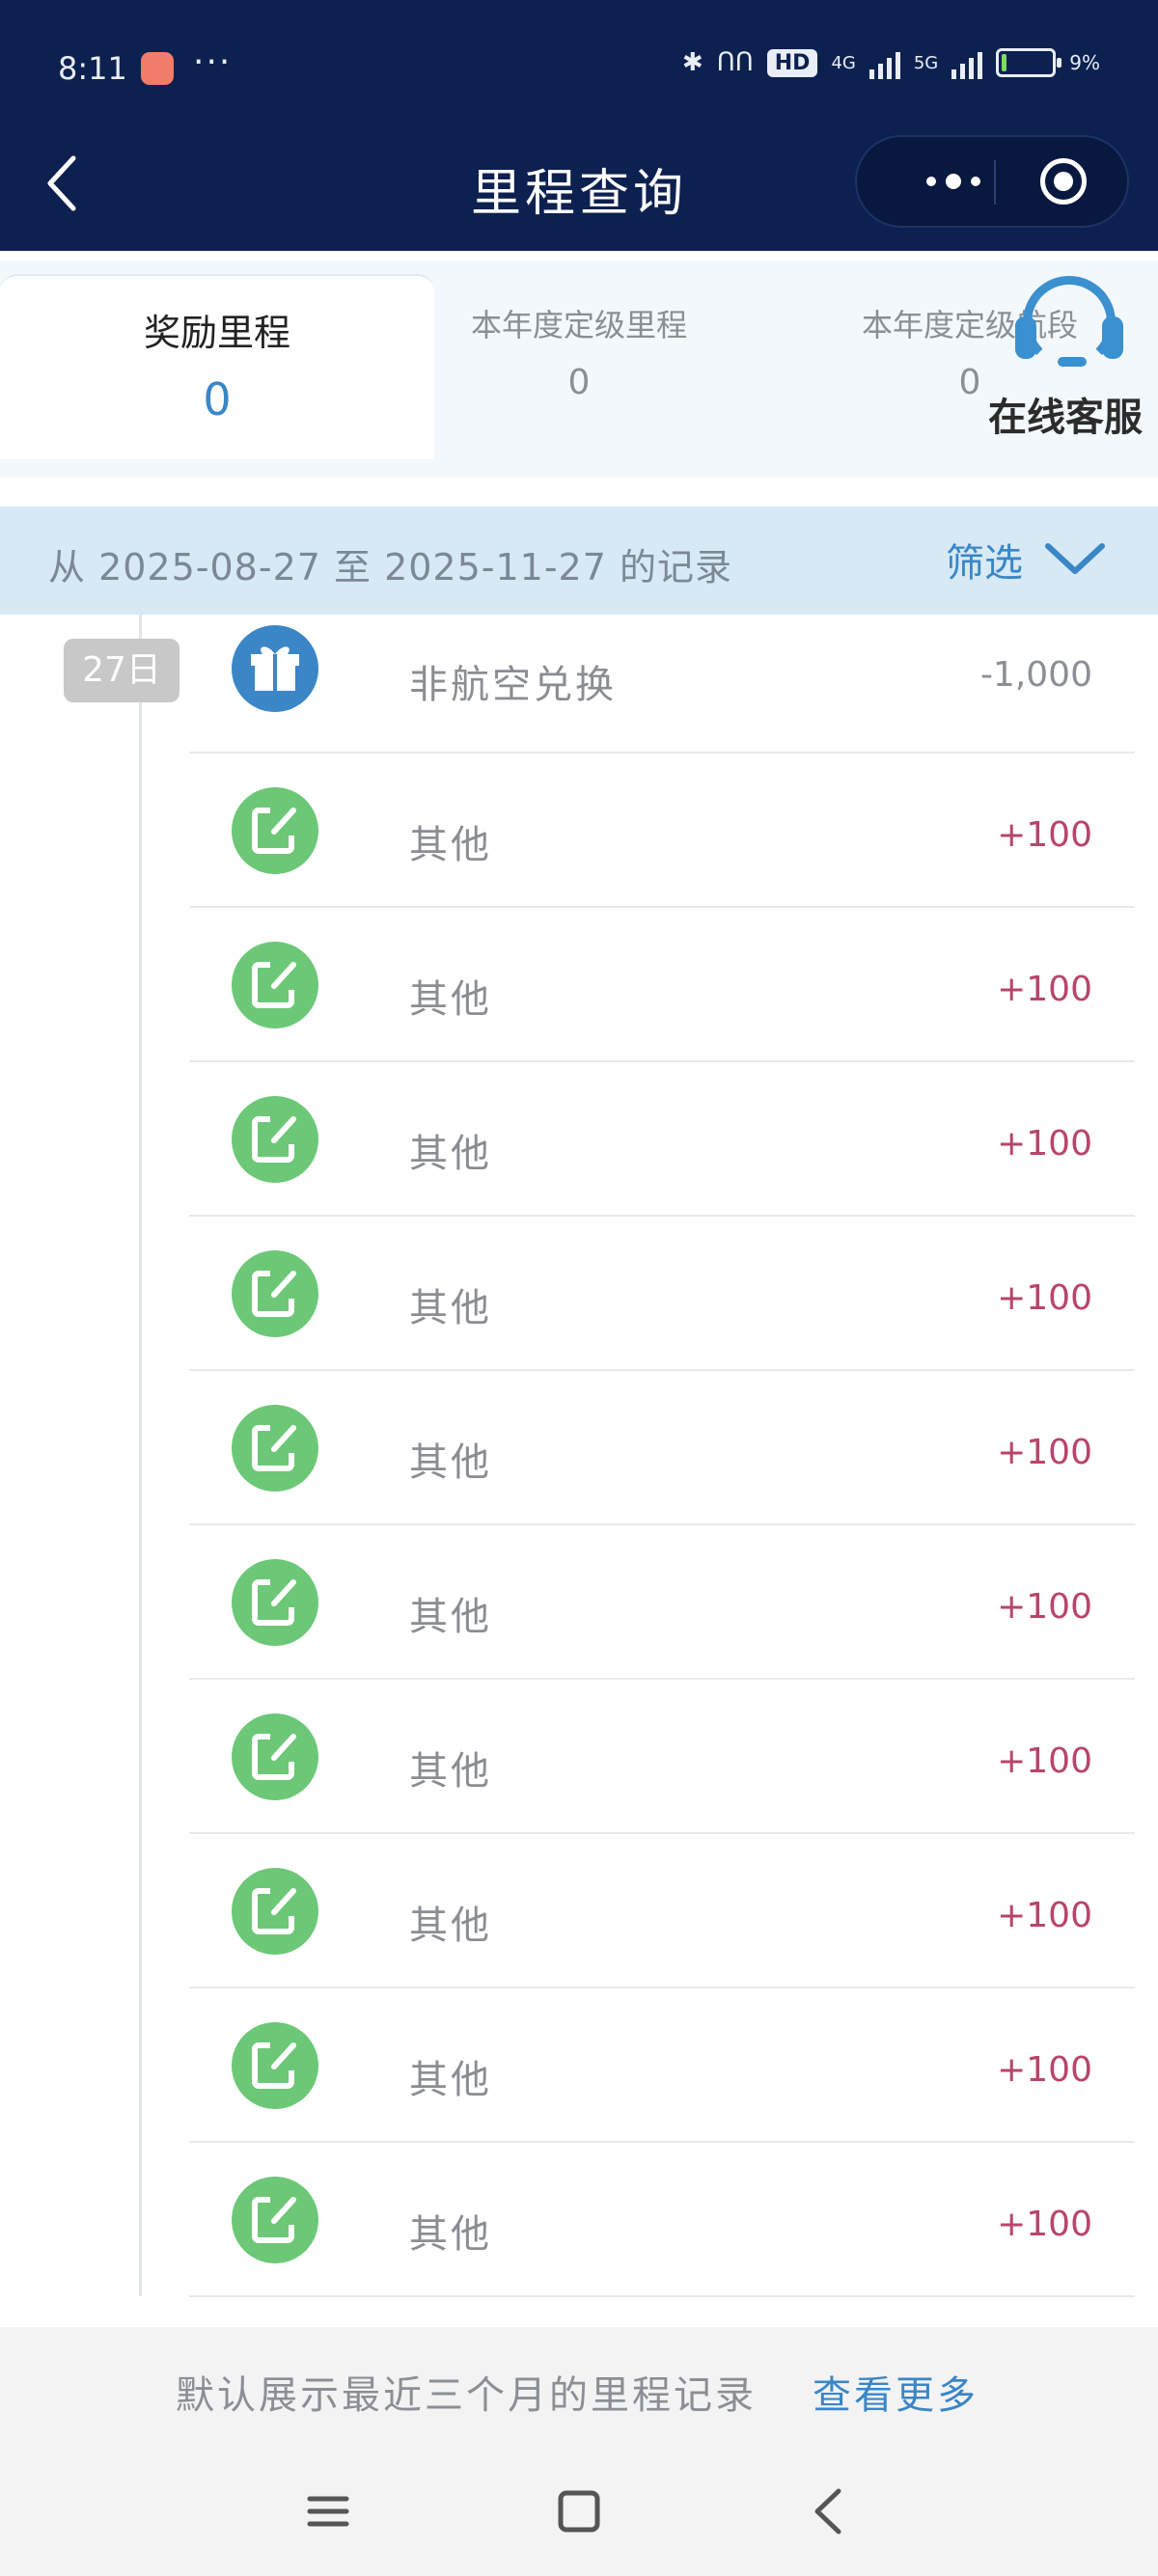 The width and height of the screenshot is (1158, 2576). I want to click on network-5g-label: 5G, so click(926, 63).